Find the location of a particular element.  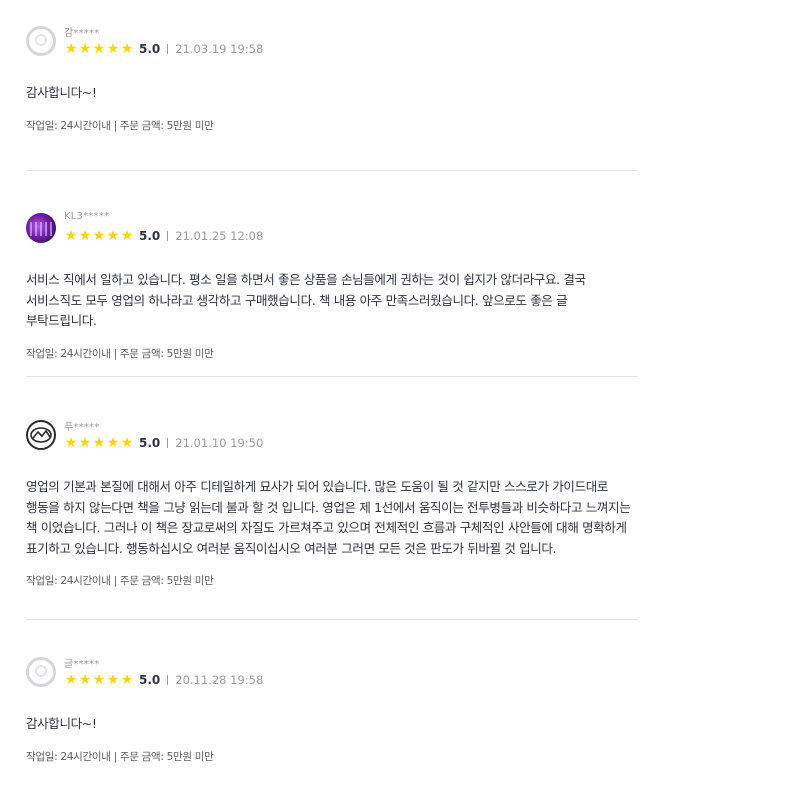

rating-row: ★ ★ ★ ★ ★ 5.0 21.01.10 19:50 is located at coordinates (164, 443).